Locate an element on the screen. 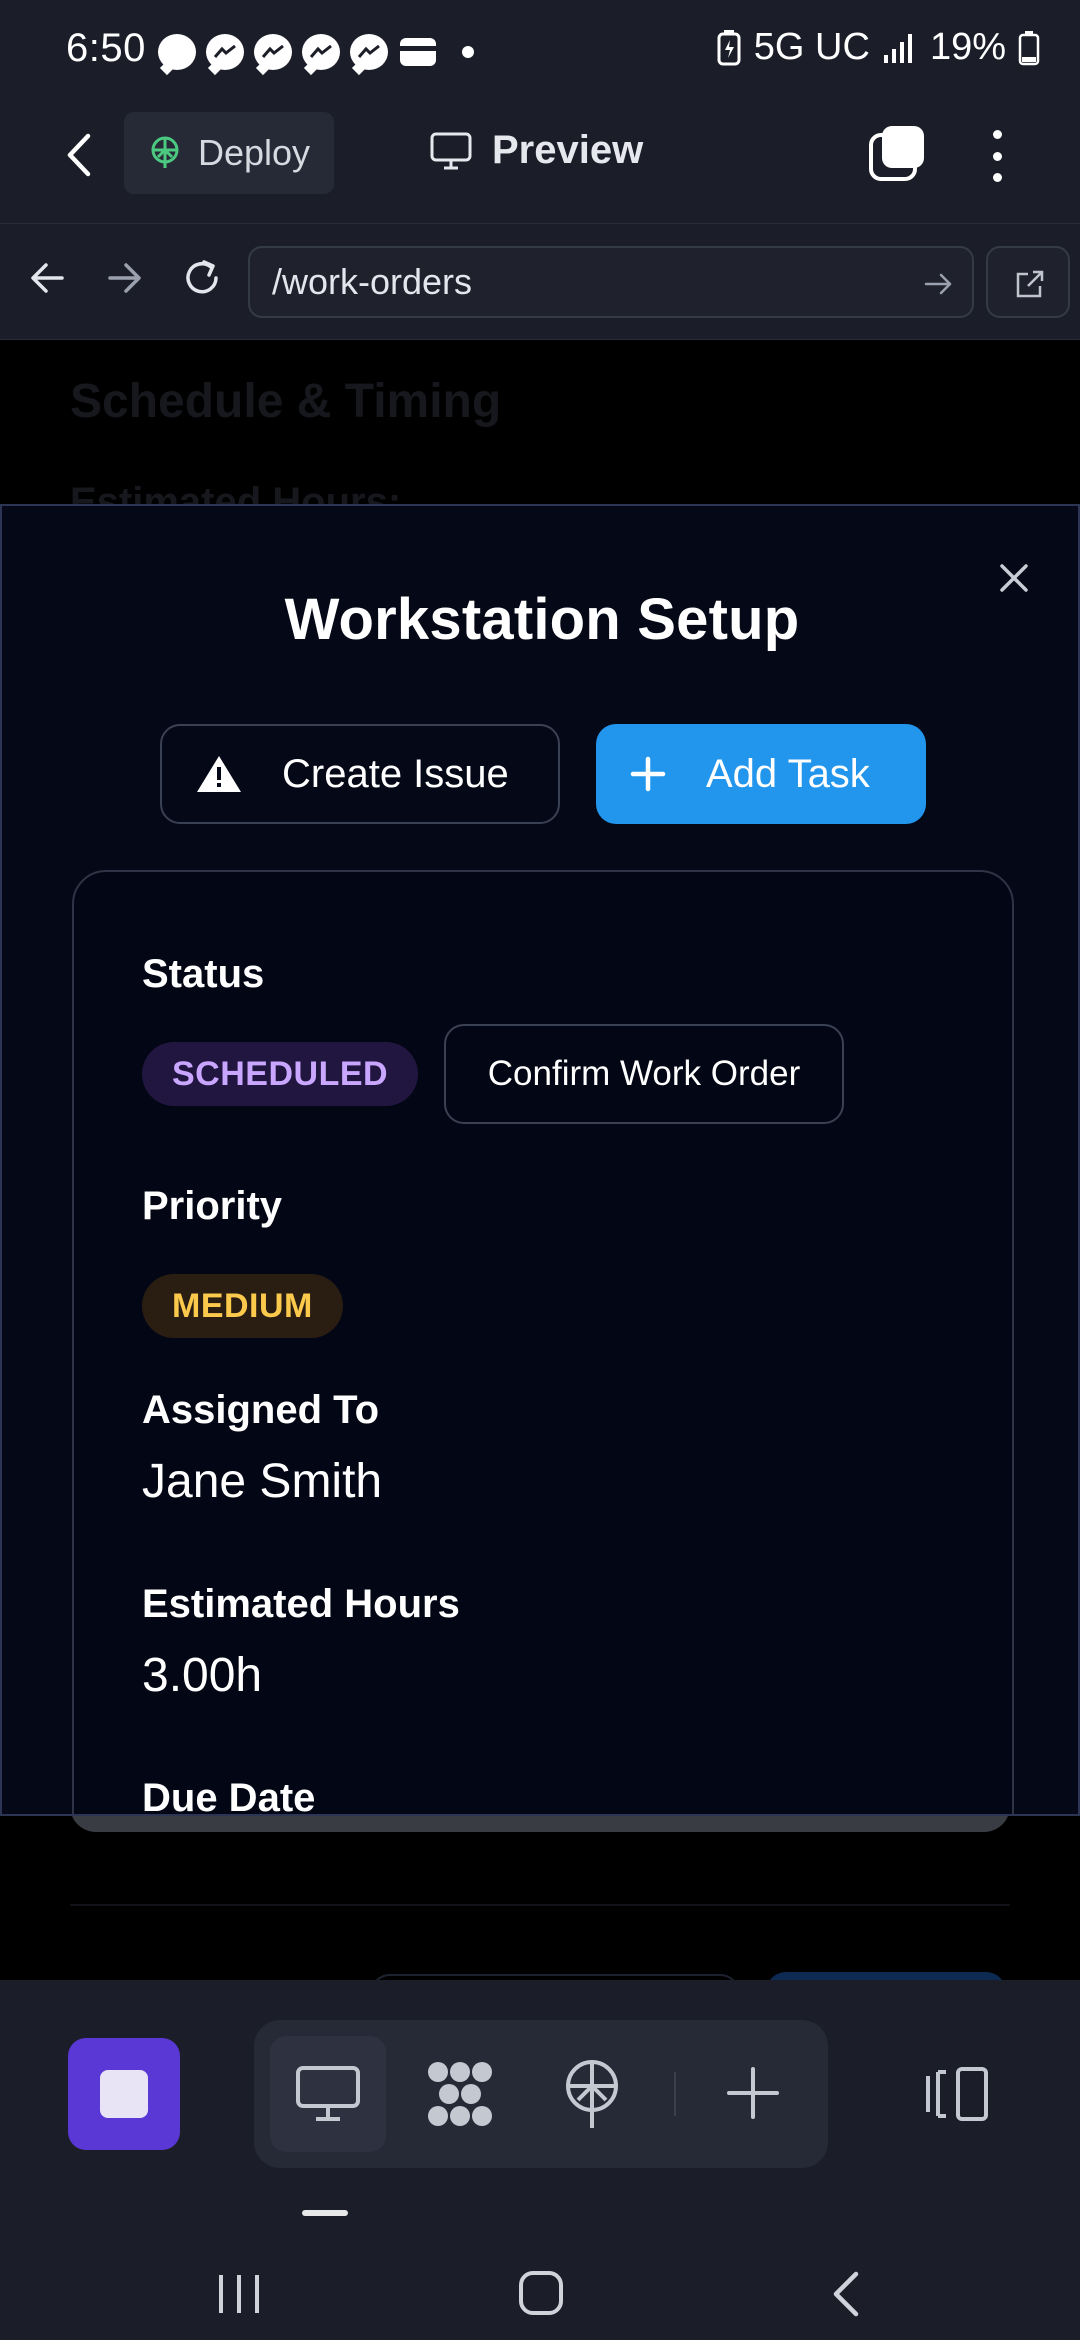 The image size is (1080, 2340). create-issue-button: Create Issue is located at coordinates (360, 774).